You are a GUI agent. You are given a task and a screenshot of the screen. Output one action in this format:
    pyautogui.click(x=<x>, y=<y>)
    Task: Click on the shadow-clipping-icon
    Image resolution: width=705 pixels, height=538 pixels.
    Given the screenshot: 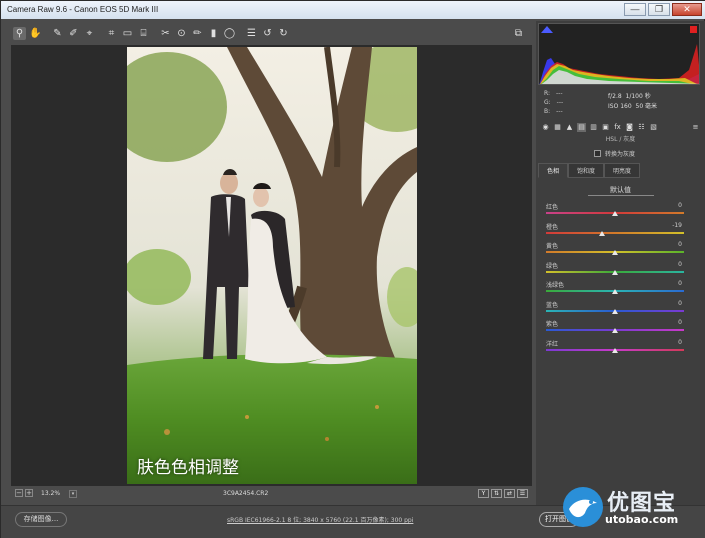 What is the action you would take?
    pyautogui.click(x=547, y=29)
    